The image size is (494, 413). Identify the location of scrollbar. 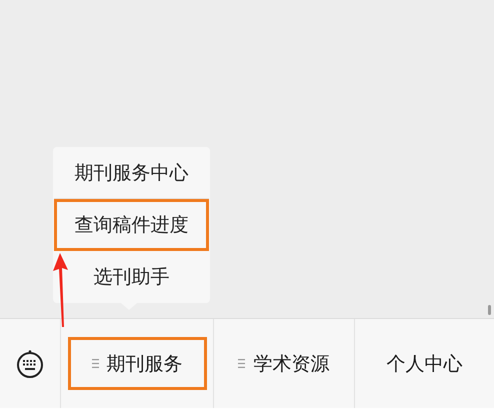
(489, 310).